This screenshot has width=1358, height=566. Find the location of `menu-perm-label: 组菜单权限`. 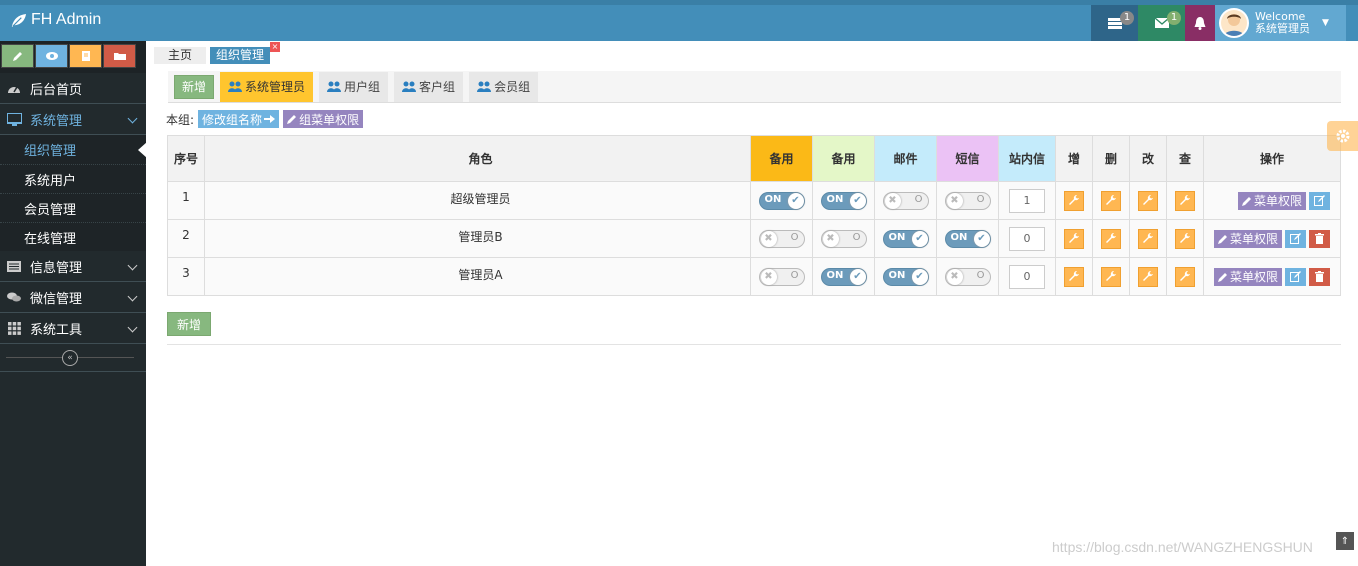

menu-perm-label: 组菜单权限 is located at coordinates (329, 119).